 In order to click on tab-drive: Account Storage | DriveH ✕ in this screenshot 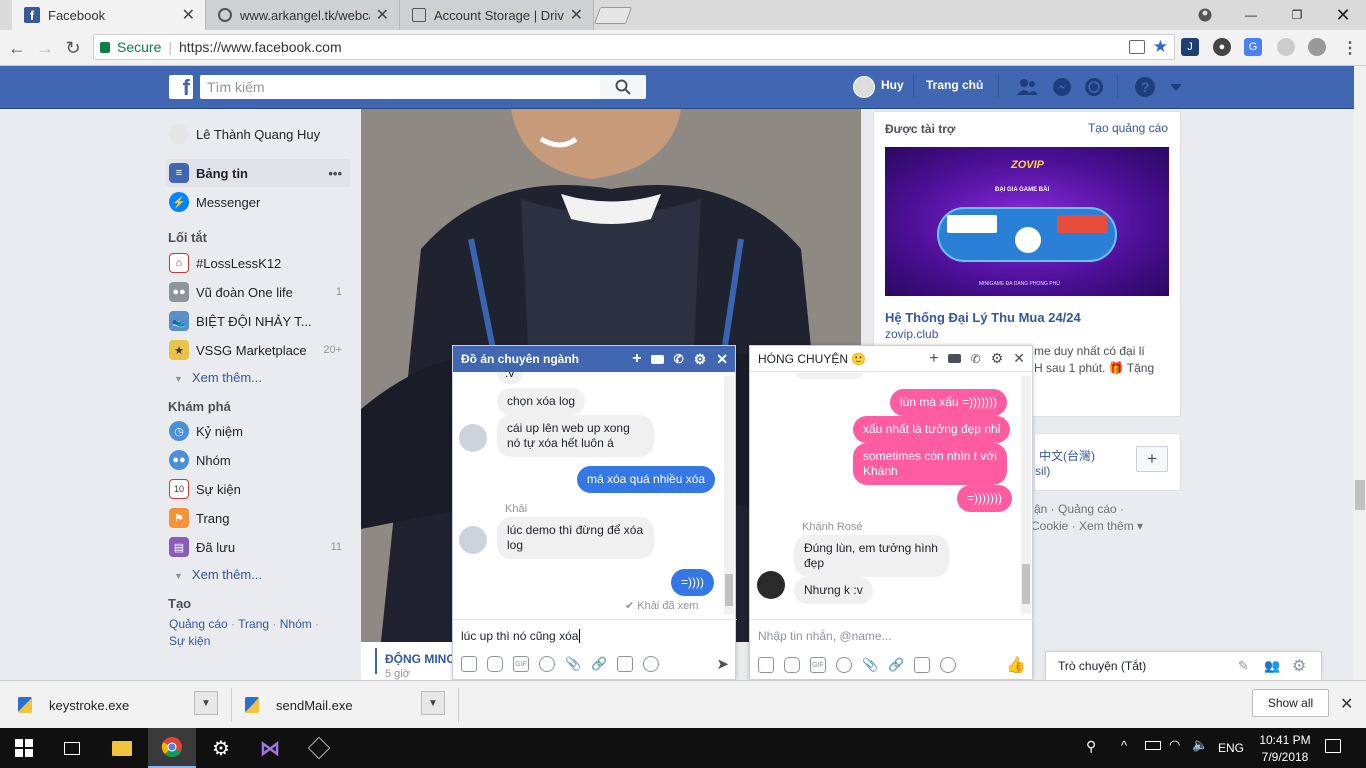, I will do `click(497, 15)`.